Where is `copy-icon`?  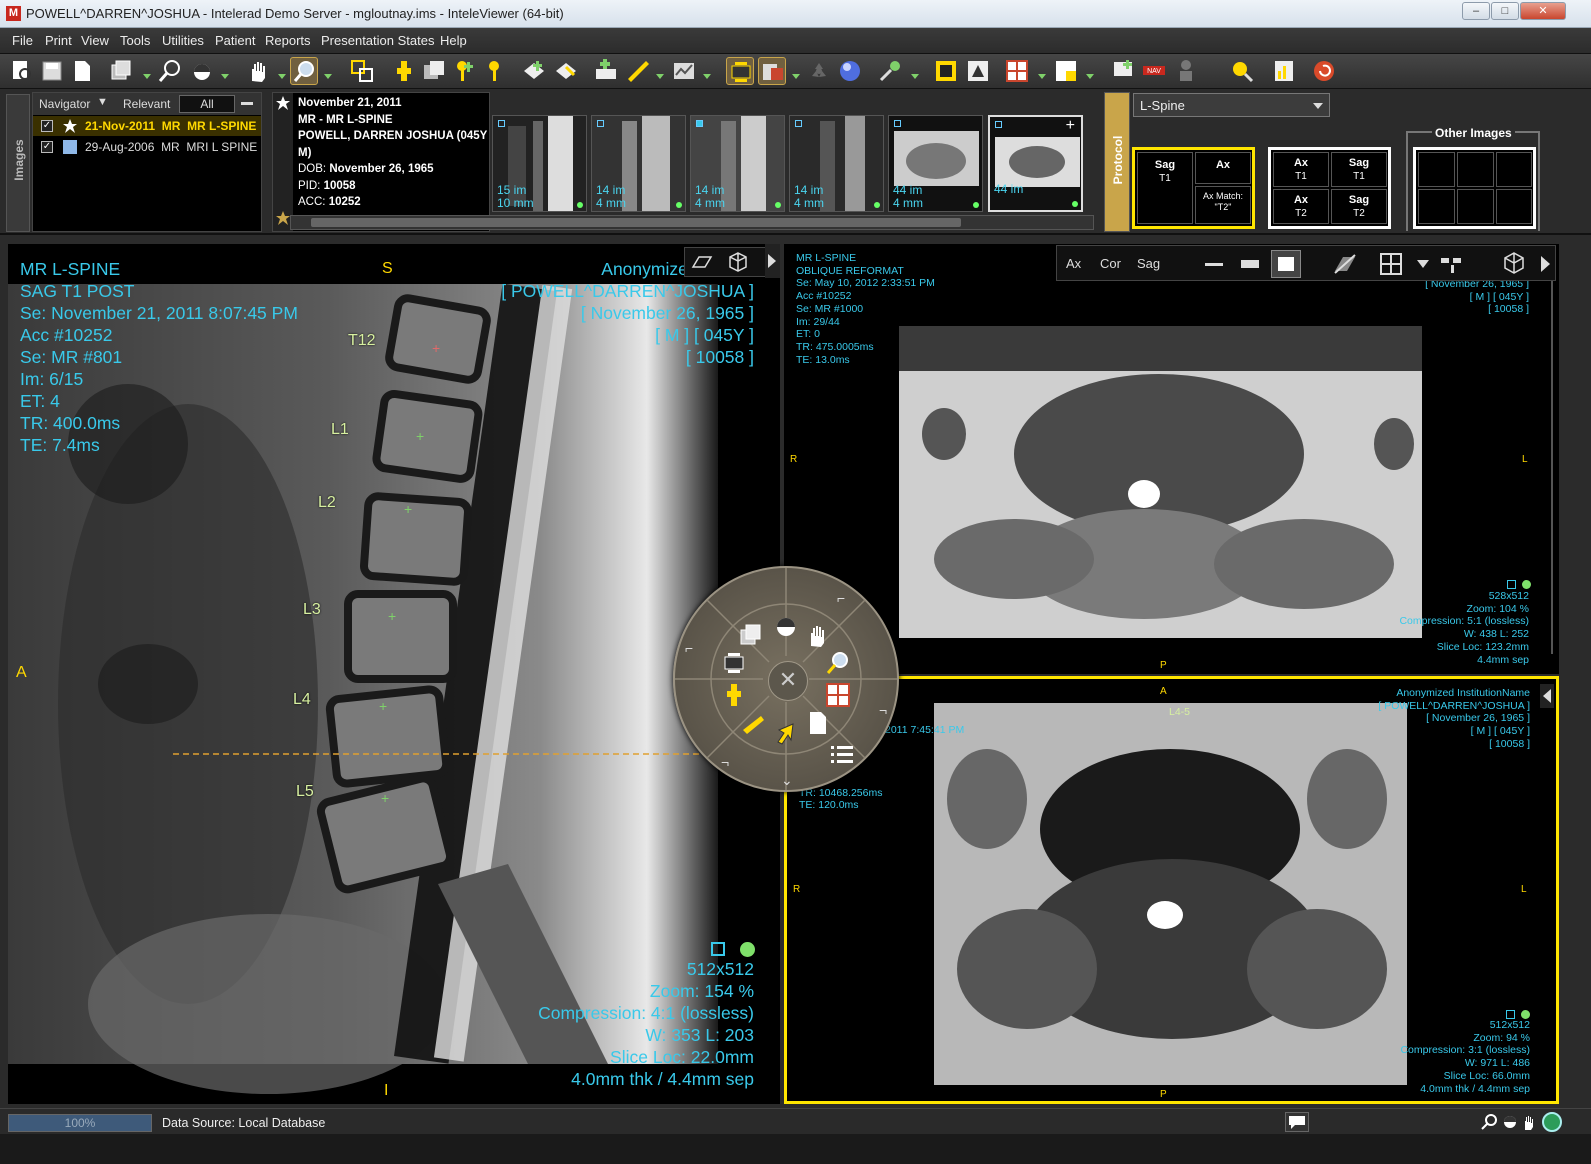 copy-icon is located at coordinates (434, 71).